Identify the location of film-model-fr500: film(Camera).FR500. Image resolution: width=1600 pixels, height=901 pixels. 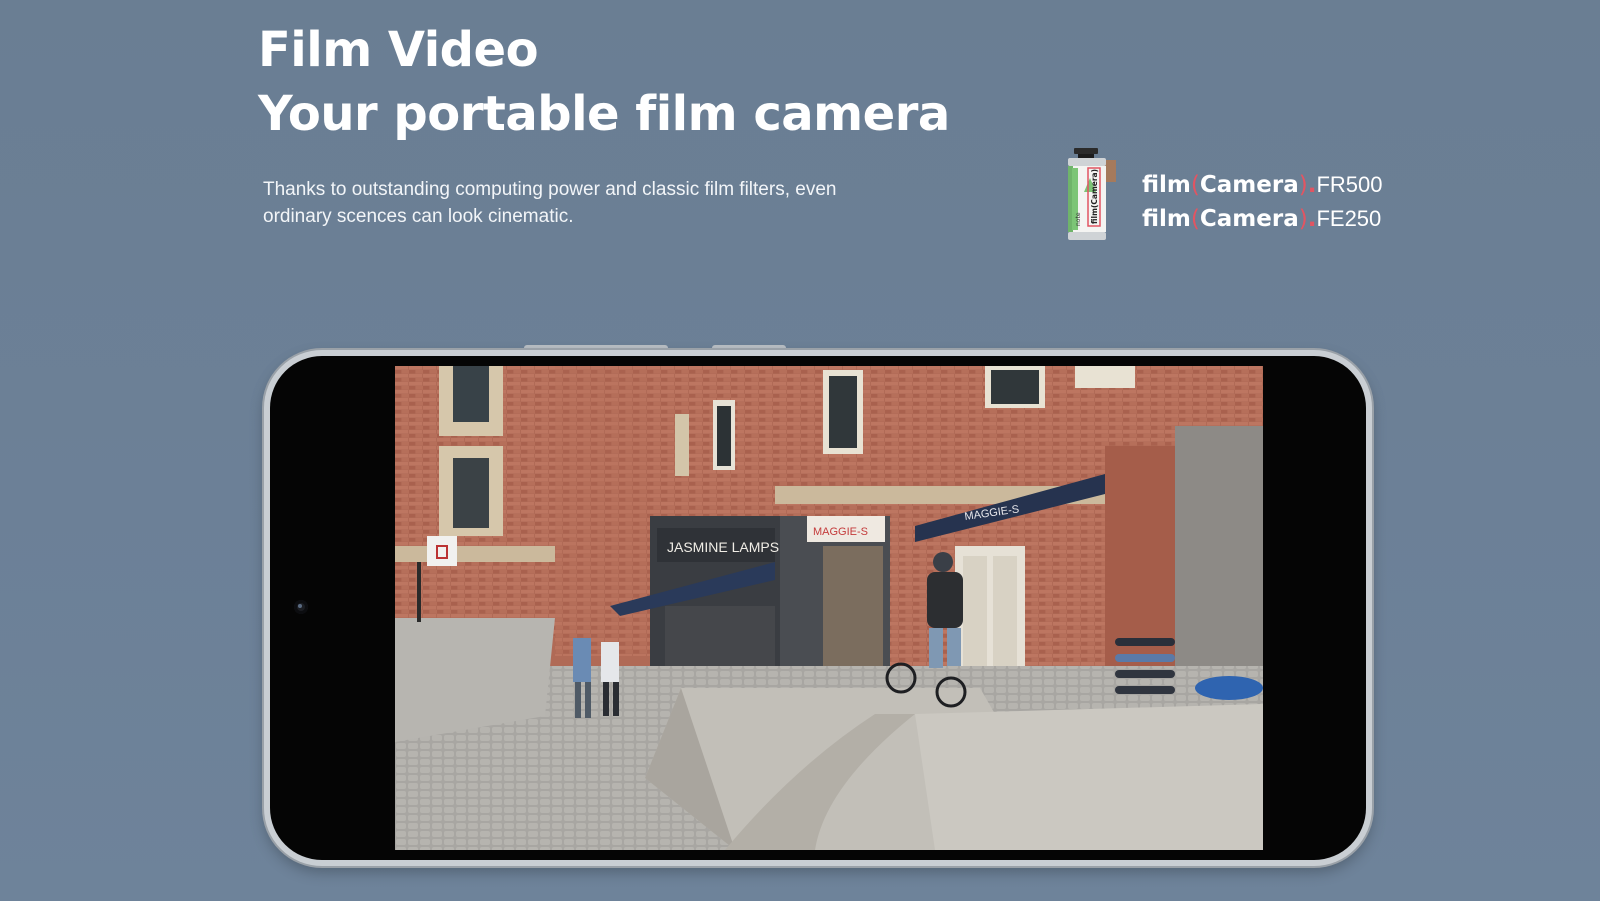
(1262, 185).